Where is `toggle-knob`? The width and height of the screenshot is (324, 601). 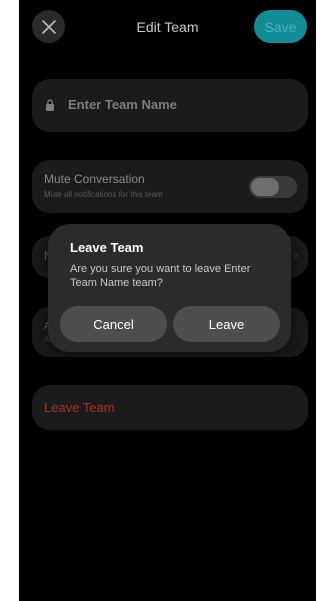
toggle-knob is located at coordinates (265, 187).